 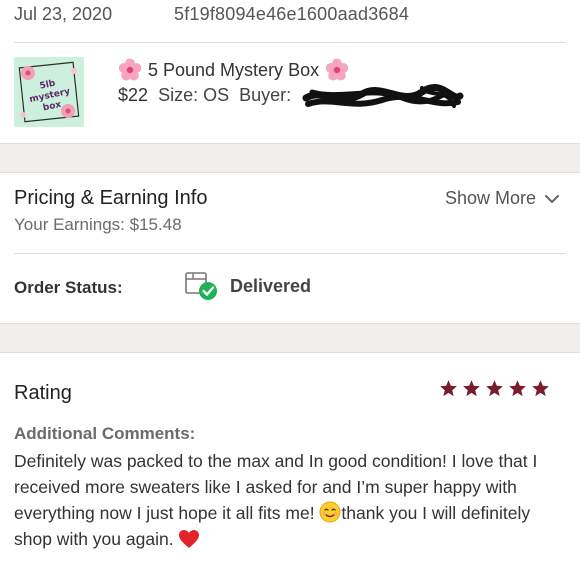 What do you see at coordinates (265, 95) in the screenshot?
I see `buyer-label: Buyer:` at bounding box center [265, 95].